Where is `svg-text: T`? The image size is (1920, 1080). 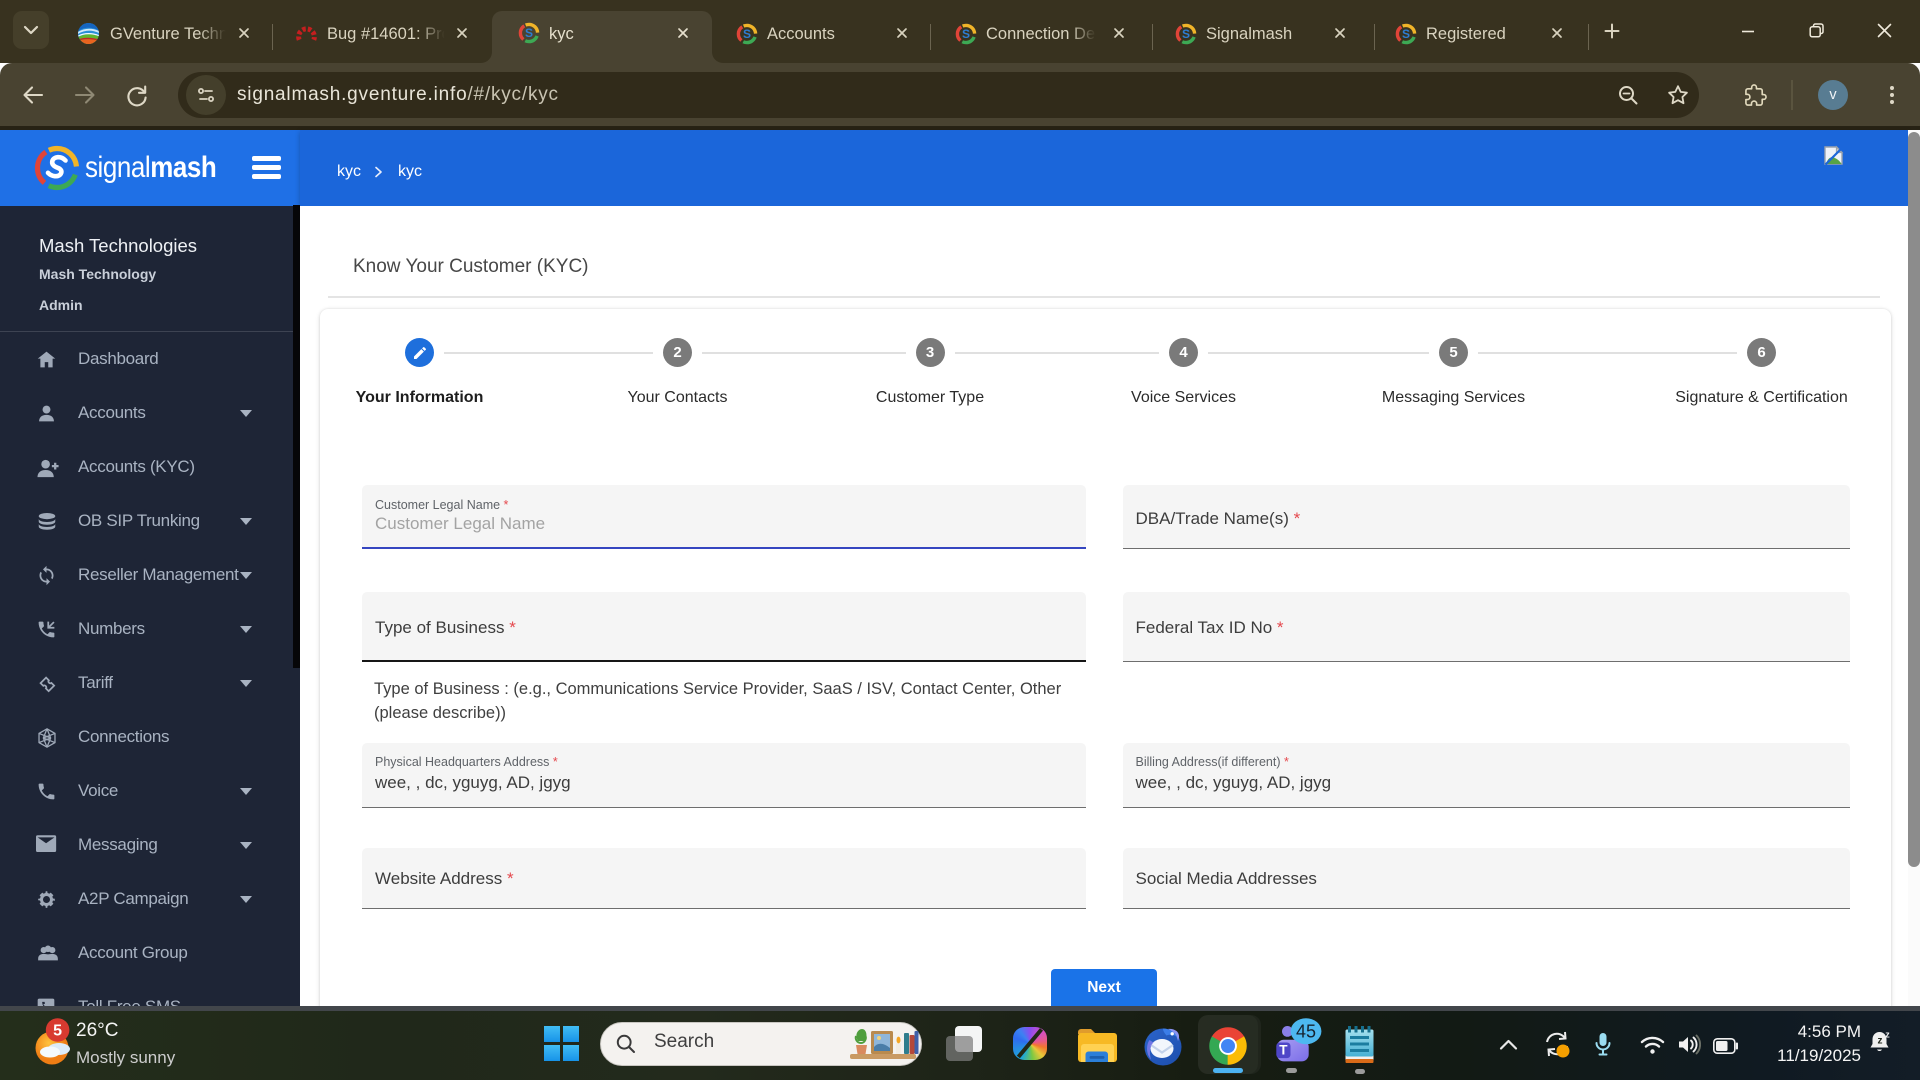 svg-text: T is located at coordinates (1283, 1050).